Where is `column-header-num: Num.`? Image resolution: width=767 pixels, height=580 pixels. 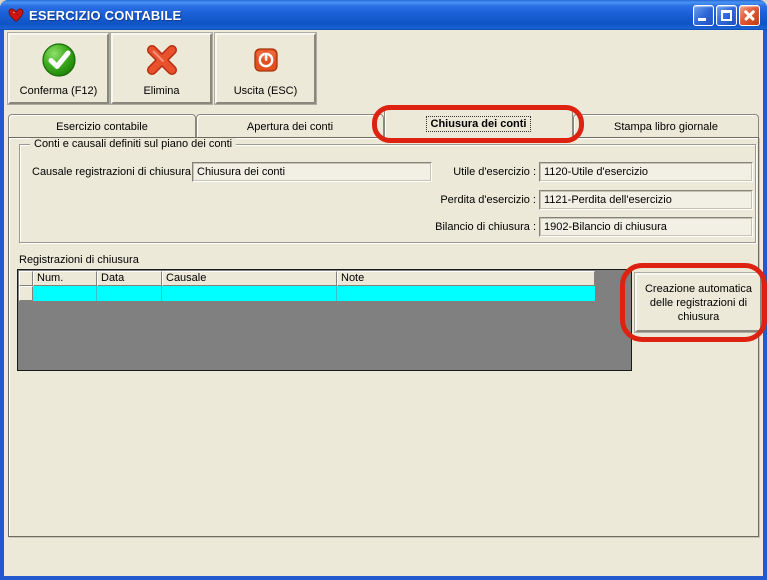 column-header-num: Num. is located at coordinates (65, 278).